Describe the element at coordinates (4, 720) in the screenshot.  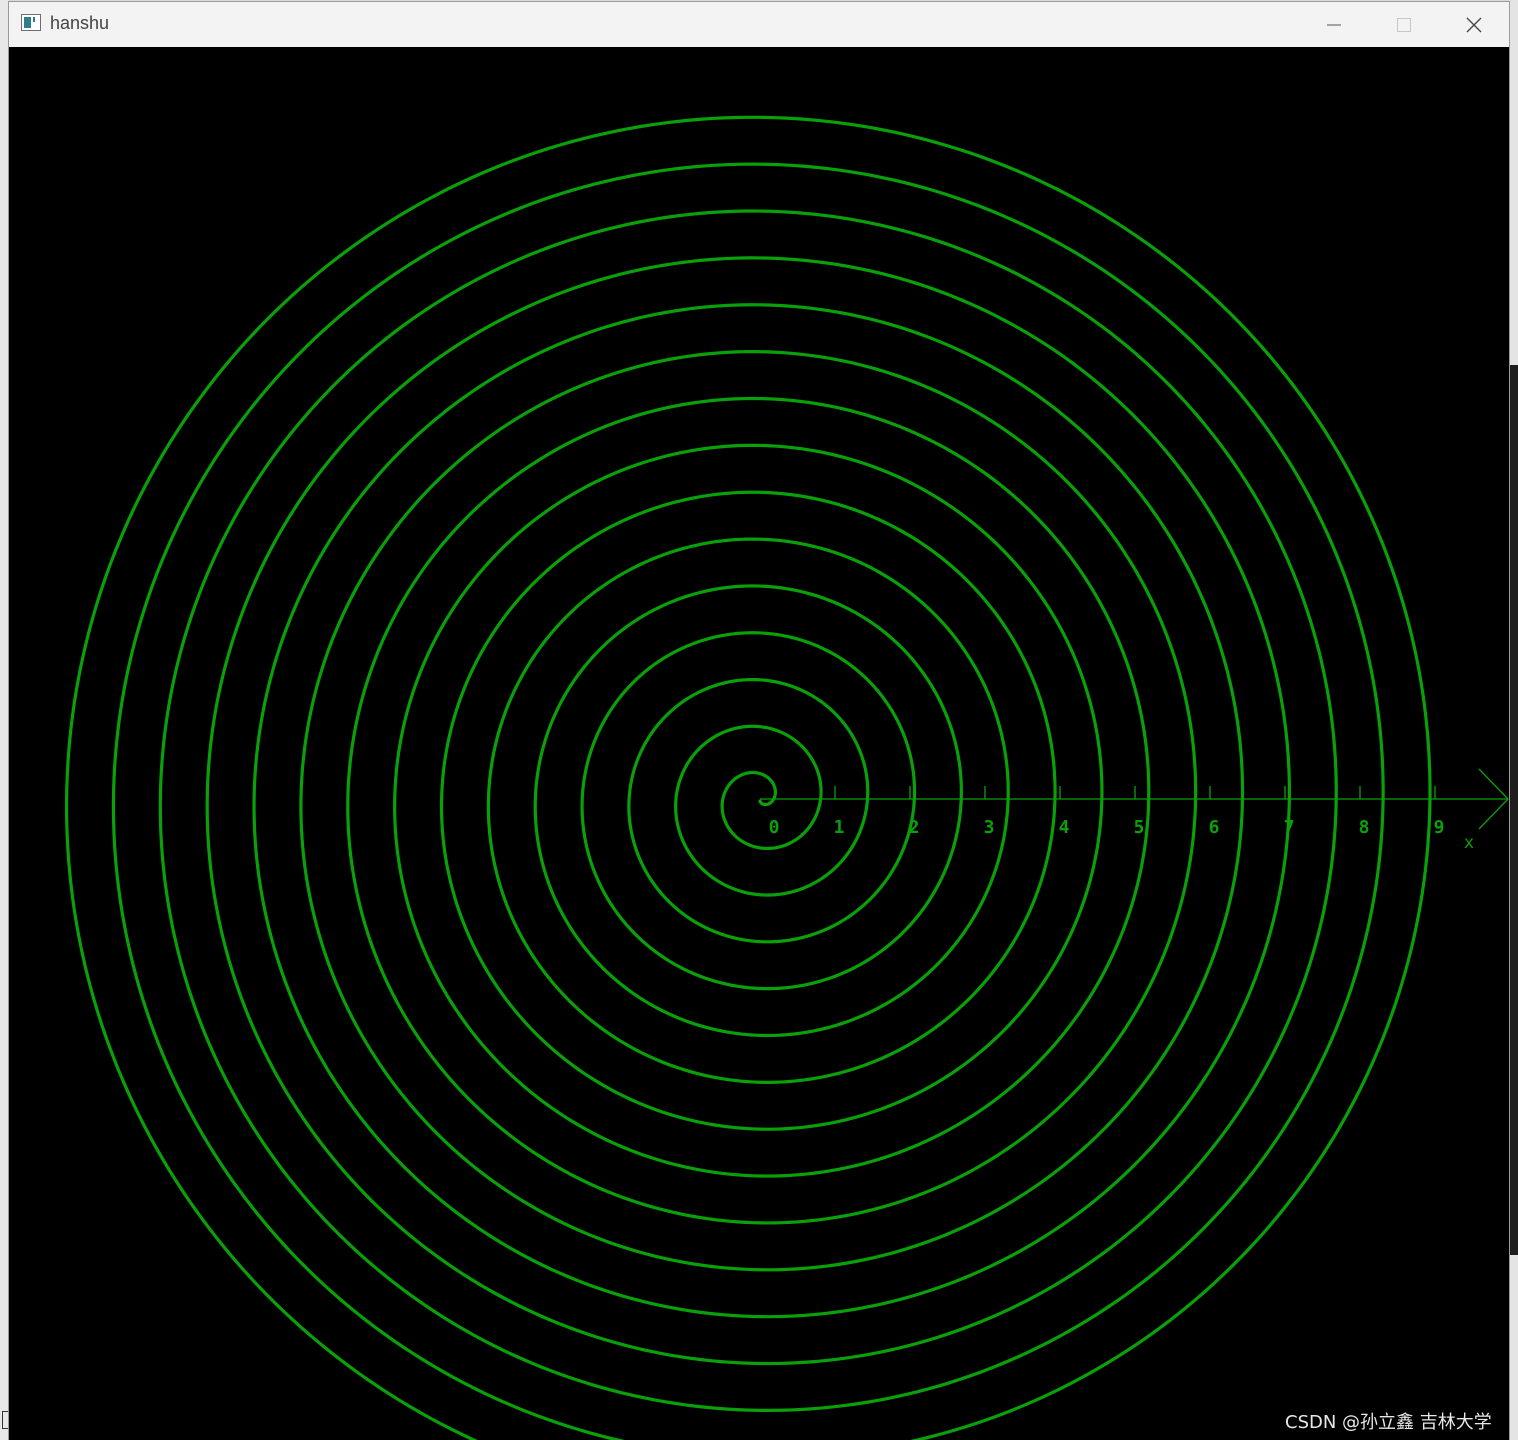
I see `desktop-backdrop-left` at that location.